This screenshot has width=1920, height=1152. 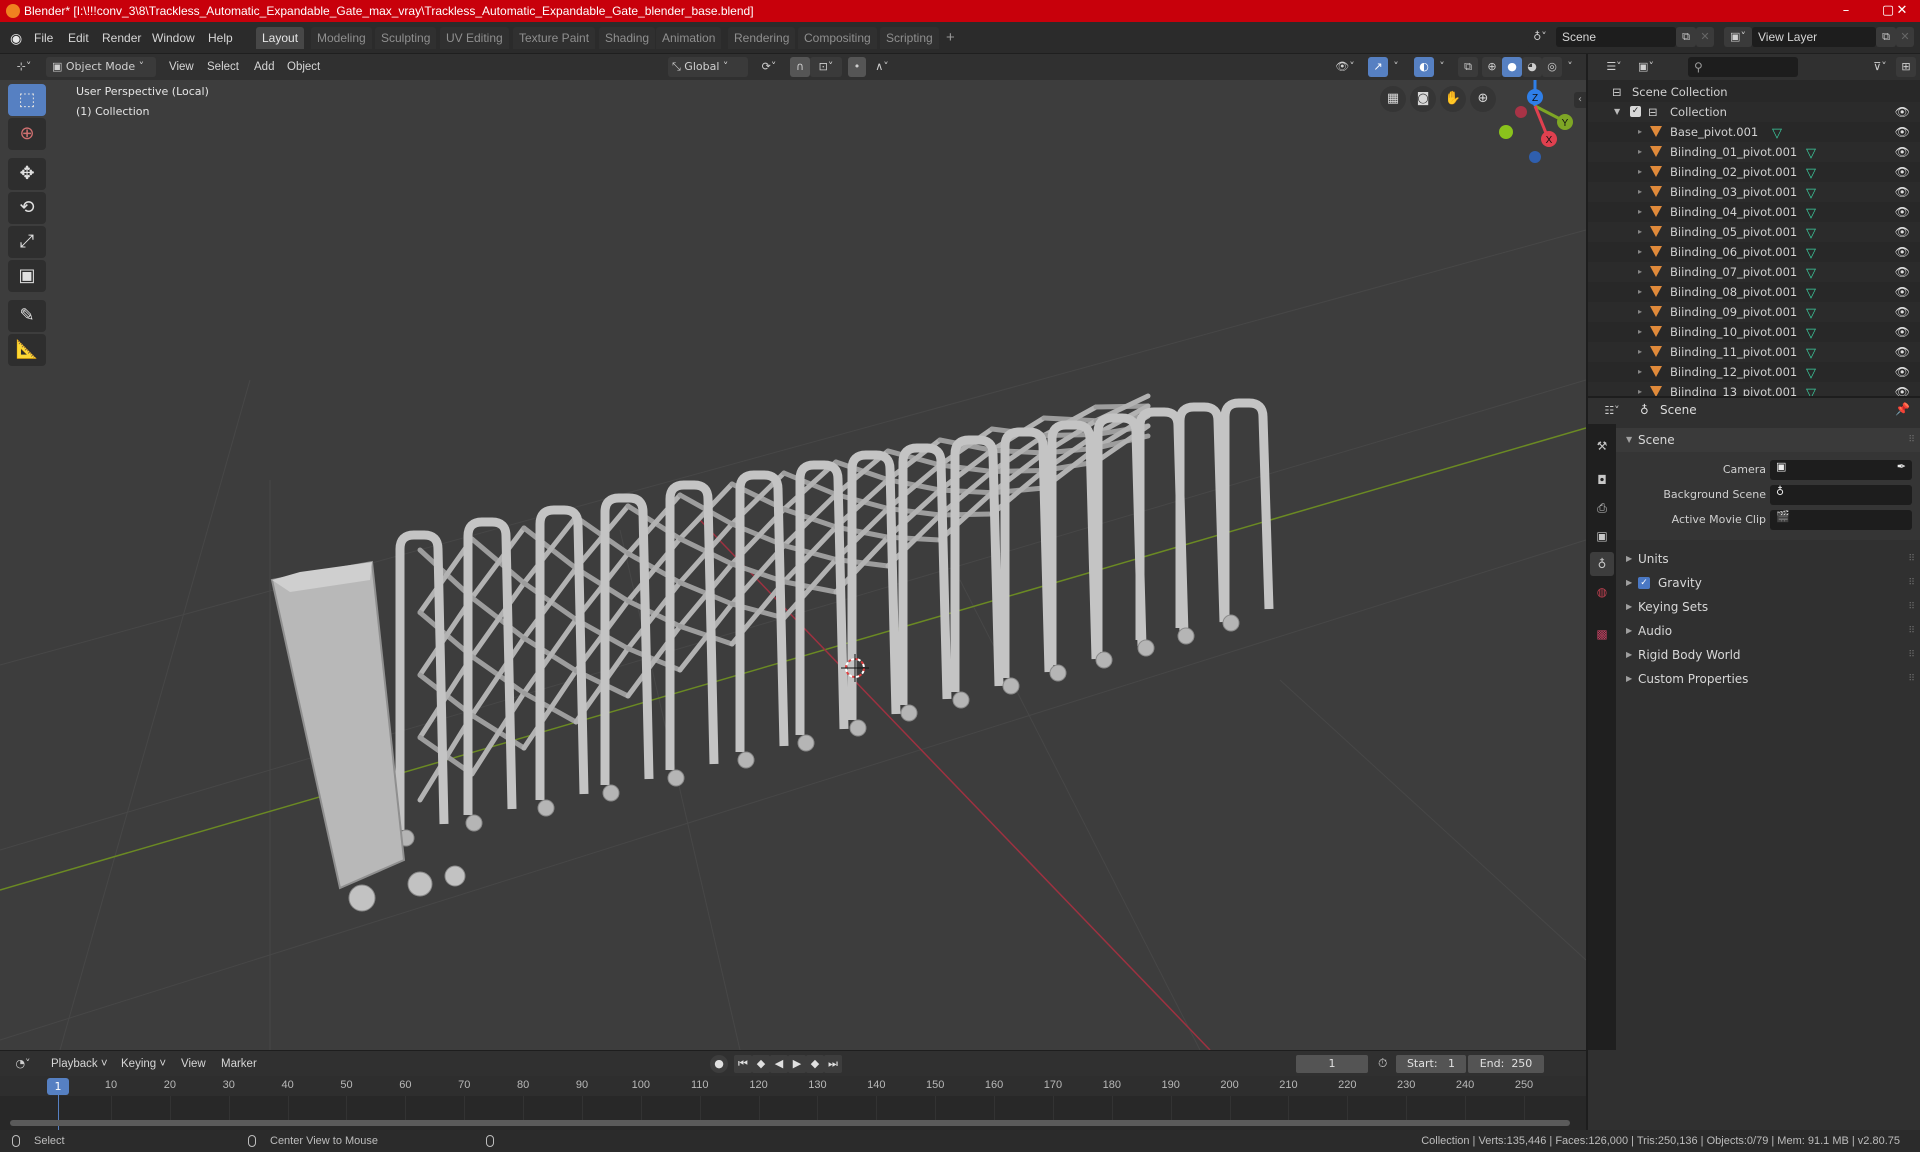 I want to click on render-tab-icon: ◘, so click(x=1602, y=480).